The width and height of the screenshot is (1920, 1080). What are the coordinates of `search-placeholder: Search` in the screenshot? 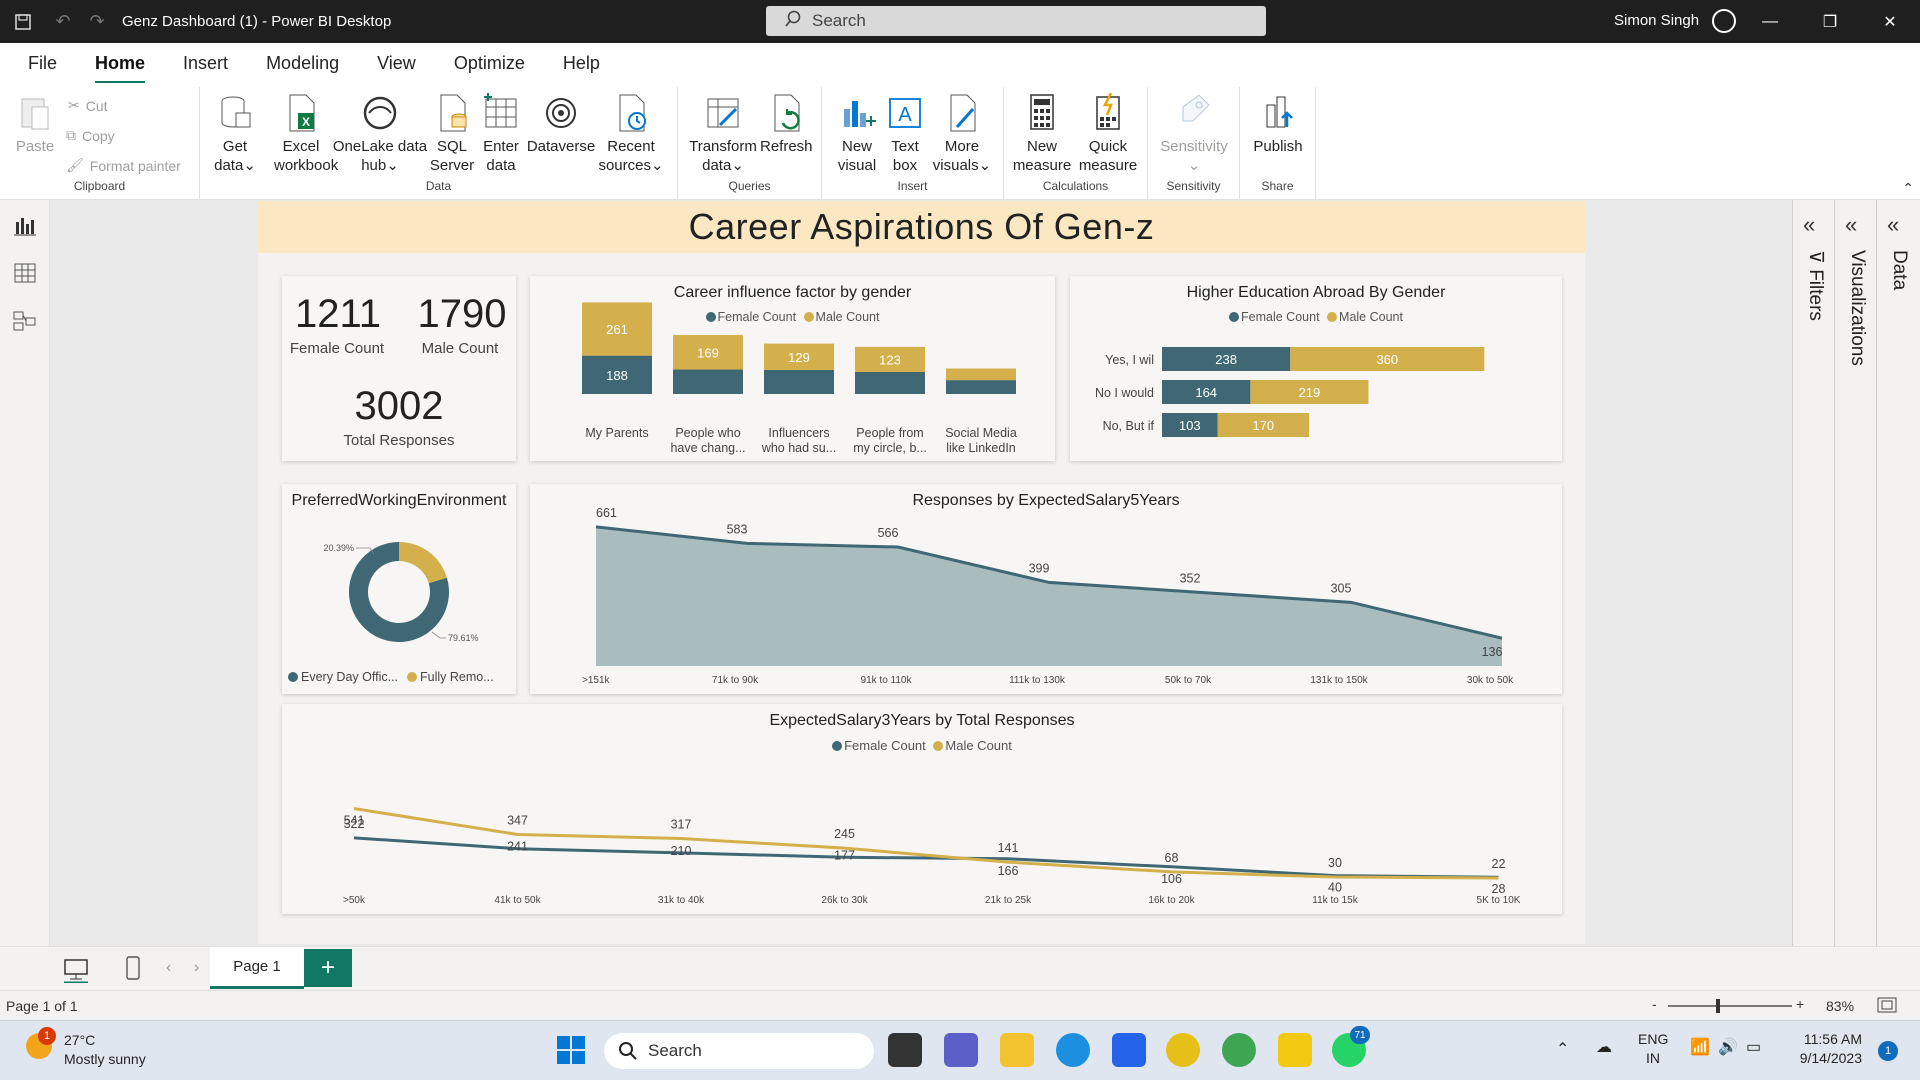 It's located at (839, 20).